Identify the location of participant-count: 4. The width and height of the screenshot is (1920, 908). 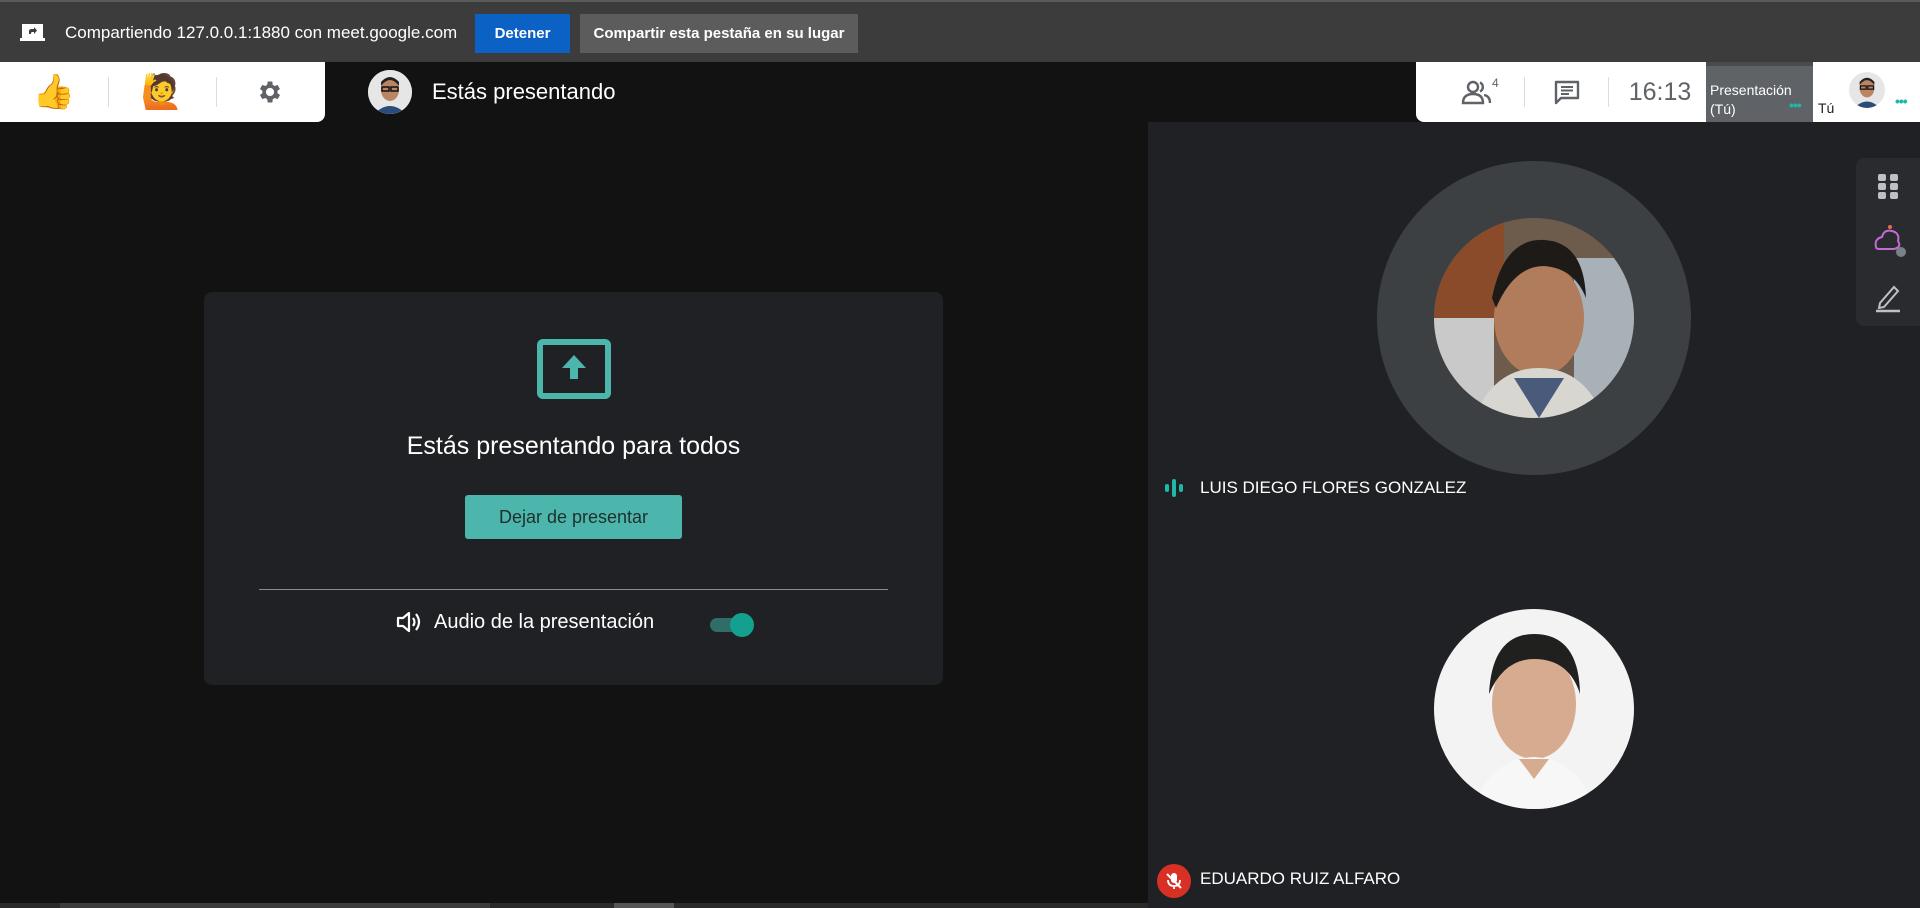
(1495, 83).